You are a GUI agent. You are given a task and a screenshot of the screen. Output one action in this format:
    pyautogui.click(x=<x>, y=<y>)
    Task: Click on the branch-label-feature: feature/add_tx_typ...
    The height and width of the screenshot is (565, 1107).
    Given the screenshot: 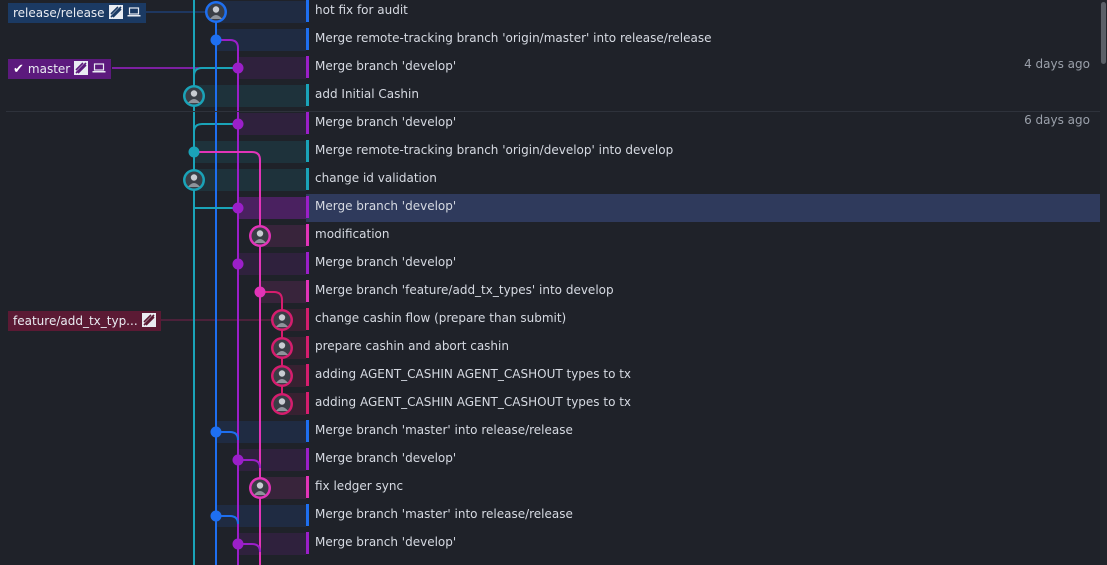 What is the action you would take?
    pyautogui.click(x=84, y=321)
    